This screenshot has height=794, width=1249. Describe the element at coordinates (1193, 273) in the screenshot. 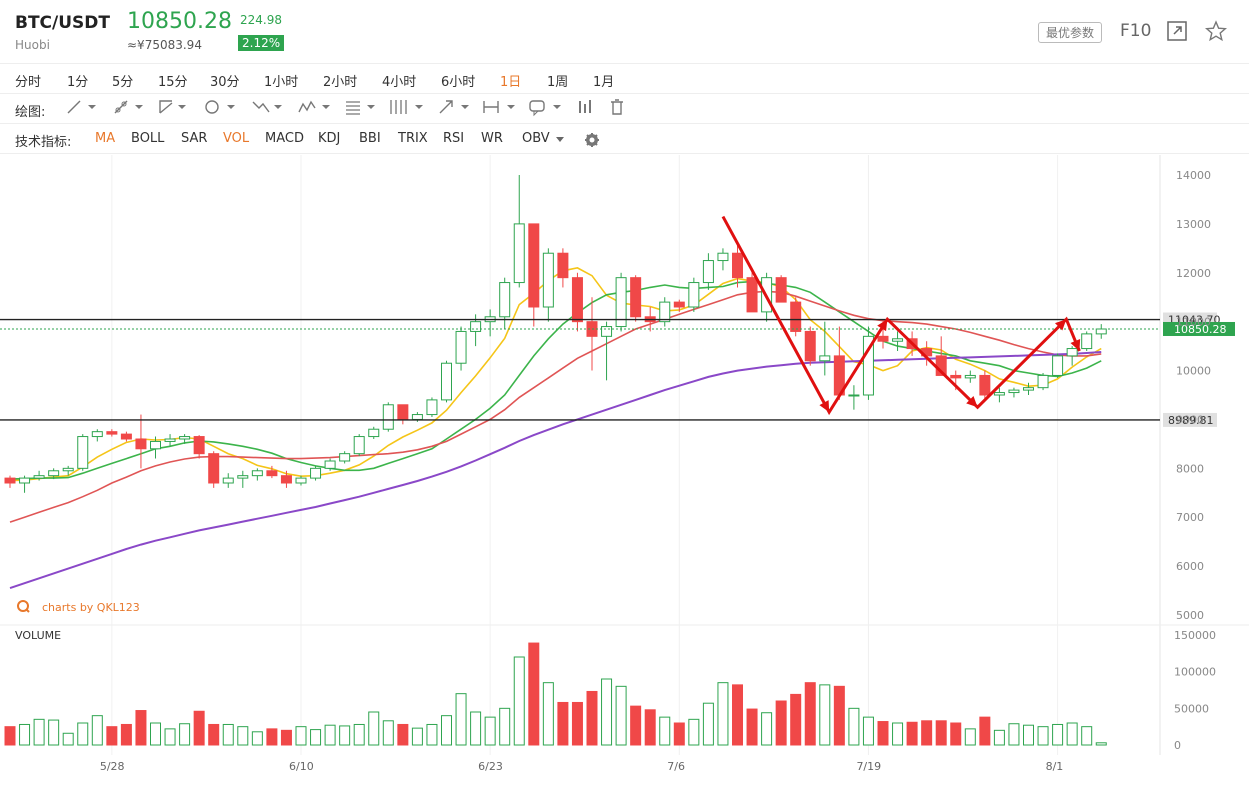

I see `price-tick-label: 12000` at that location.